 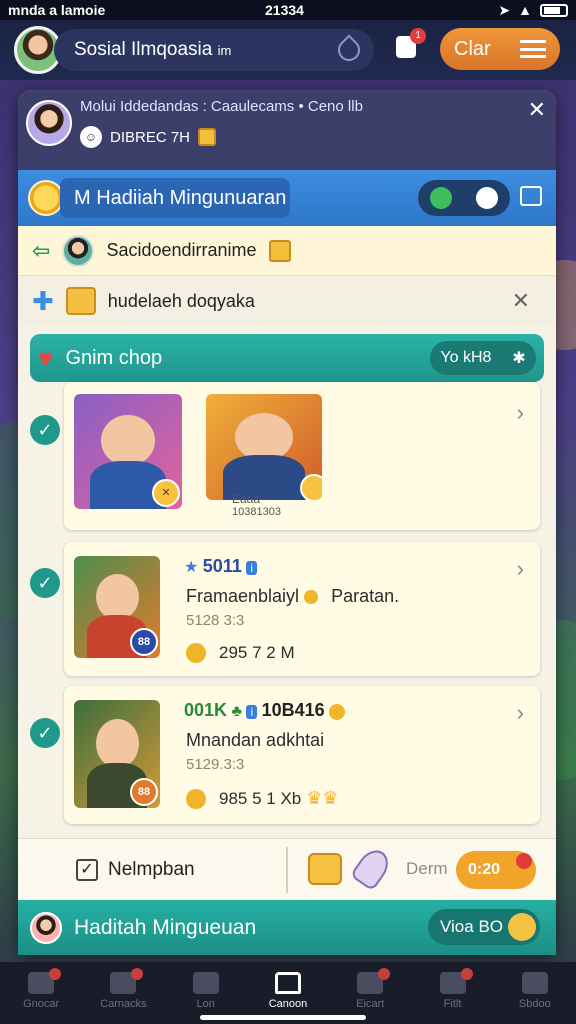 I want to click on rocket-icon, so click(x=372, y=868).